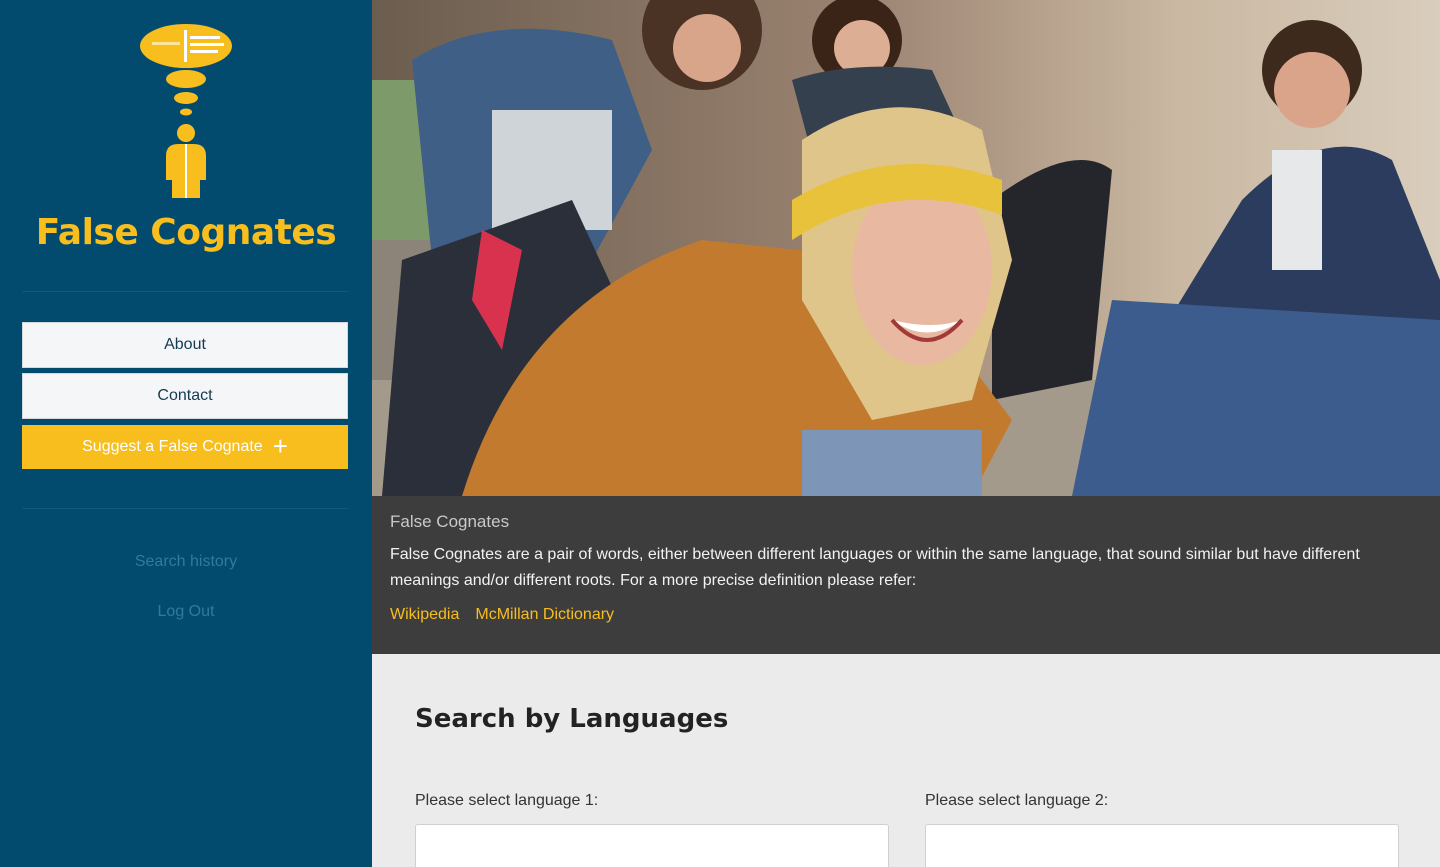 Image resolution: width=1440 pixels, height=867 pixels. Describe the element at coordinates (572, 719) in the screenshot. I see `search-title: Search by Languages` at that location.